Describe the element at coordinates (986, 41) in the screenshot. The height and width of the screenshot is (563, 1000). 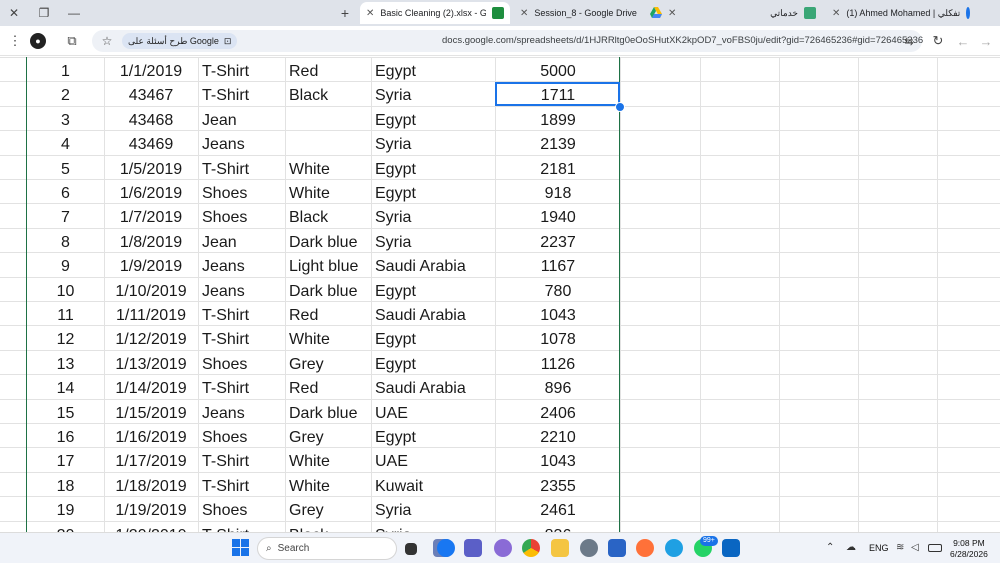
I see `forward-icon: →` at that location.